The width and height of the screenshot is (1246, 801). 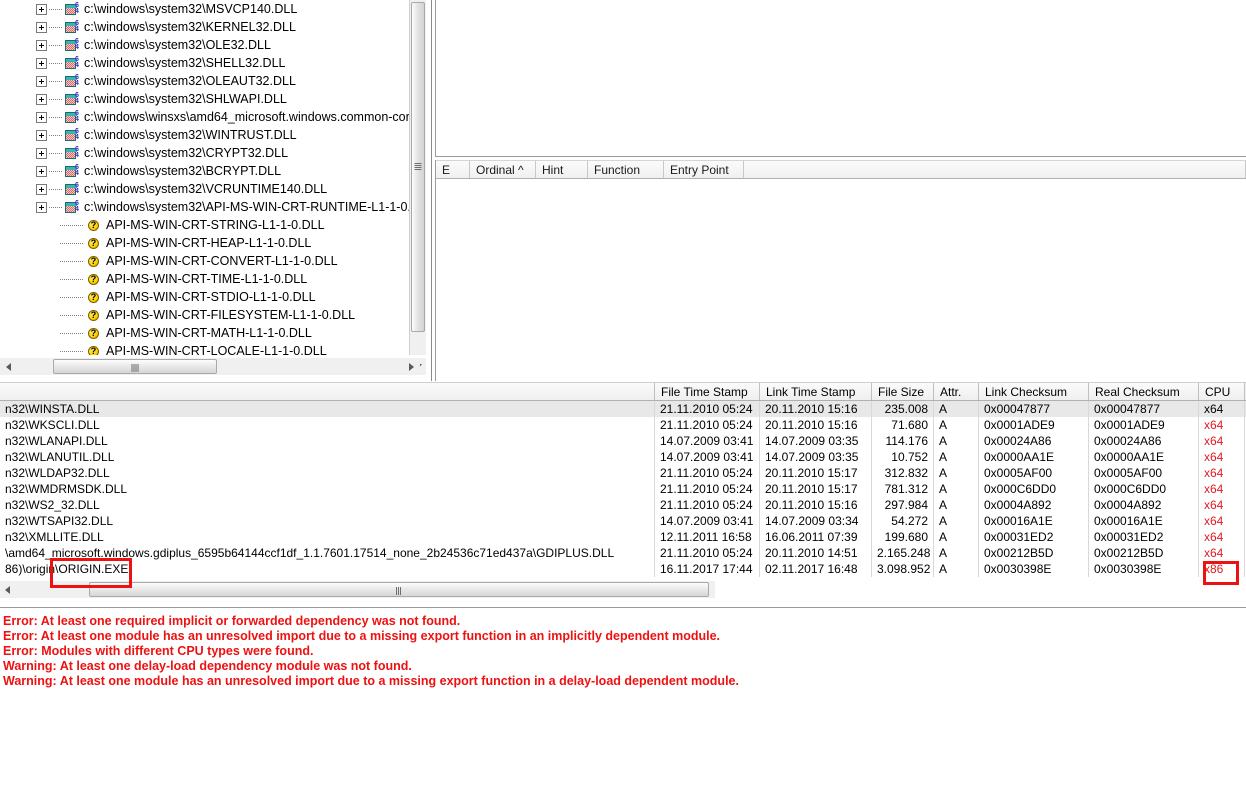 I want to click on file-size-cell: 10.752, so click(x=903, y=457).